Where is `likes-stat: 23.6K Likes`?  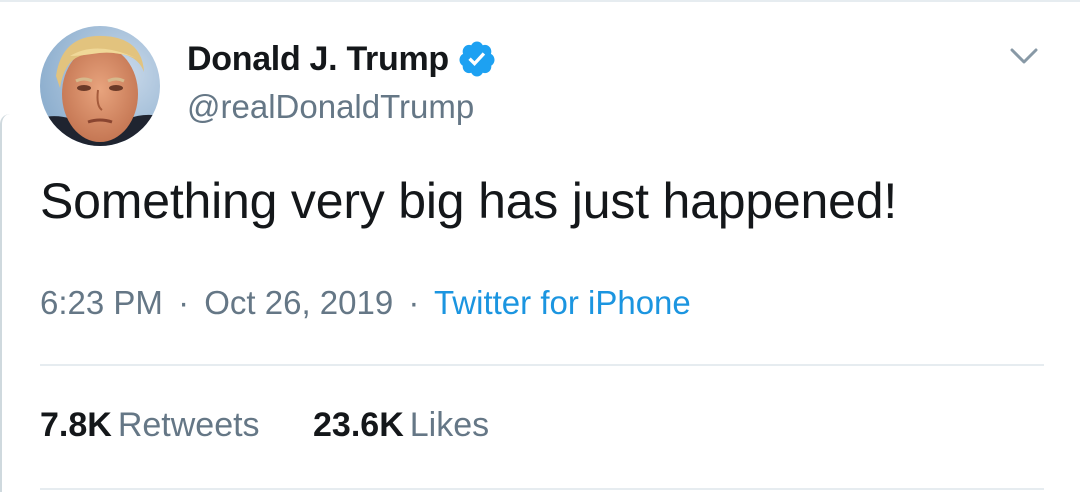 likes-stat: 23.6K Likes is located at coordinates (401, 425).